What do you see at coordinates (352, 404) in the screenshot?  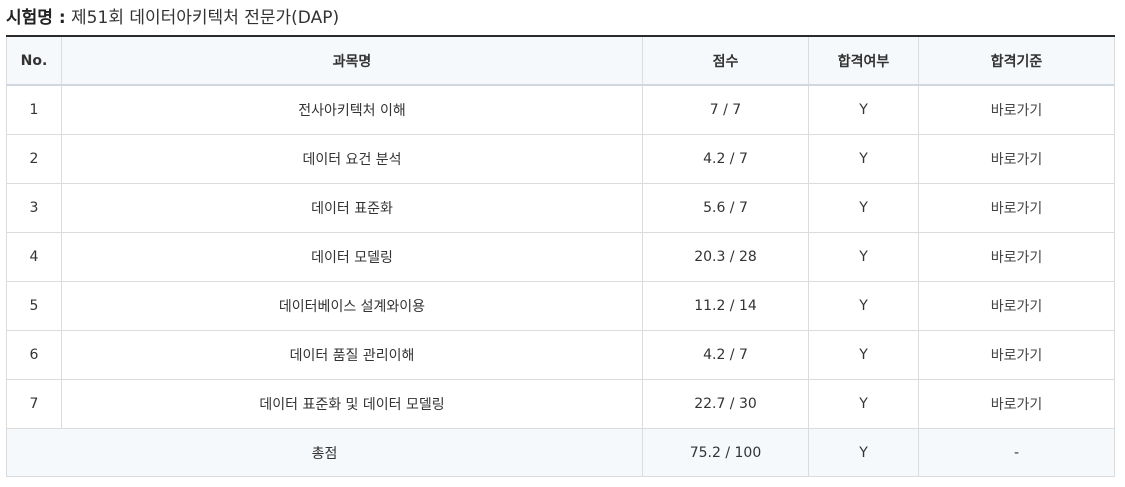 I see `row-subject: 데이터 표준화 및 데이터 모델링` at bounding box center [352, 404].